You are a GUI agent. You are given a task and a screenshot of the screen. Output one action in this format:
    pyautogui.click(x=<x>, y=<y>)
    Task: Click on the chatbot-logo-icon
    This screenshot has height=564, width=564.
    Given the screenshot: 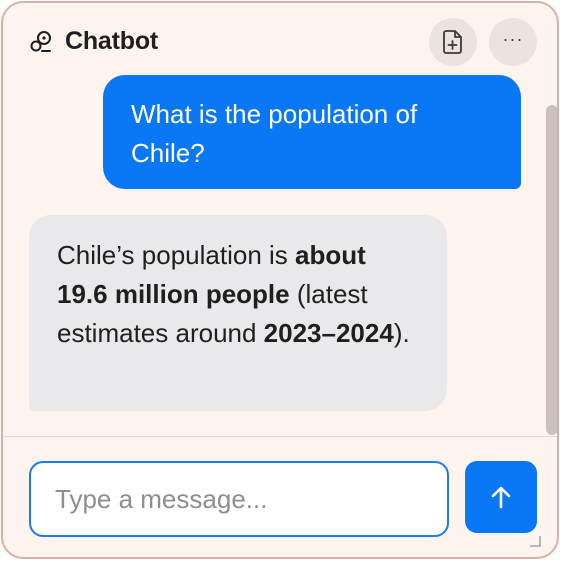 What is the action you would take?
    pyautogui.click(x=40, y=41)
    